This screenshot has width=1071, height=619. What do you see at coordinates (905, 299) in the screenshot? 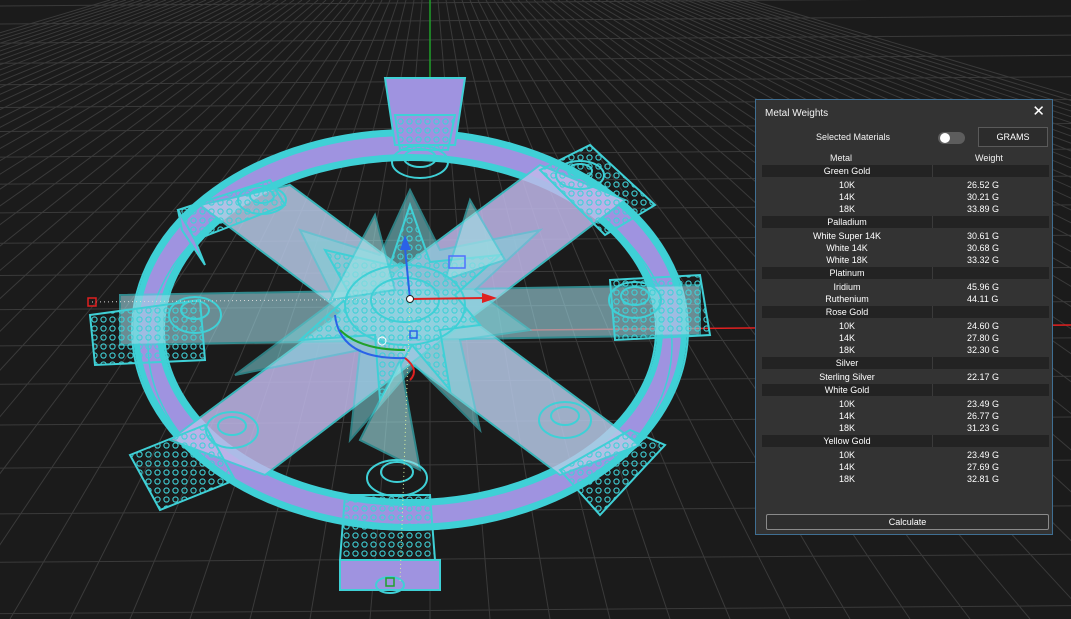
I see `metal-row: Ruthenium 44.11 G` at bounding box center [905, 299].